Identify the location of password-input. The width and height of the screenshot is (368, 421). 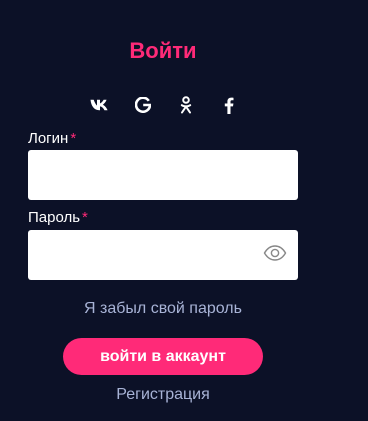
(163, 255).